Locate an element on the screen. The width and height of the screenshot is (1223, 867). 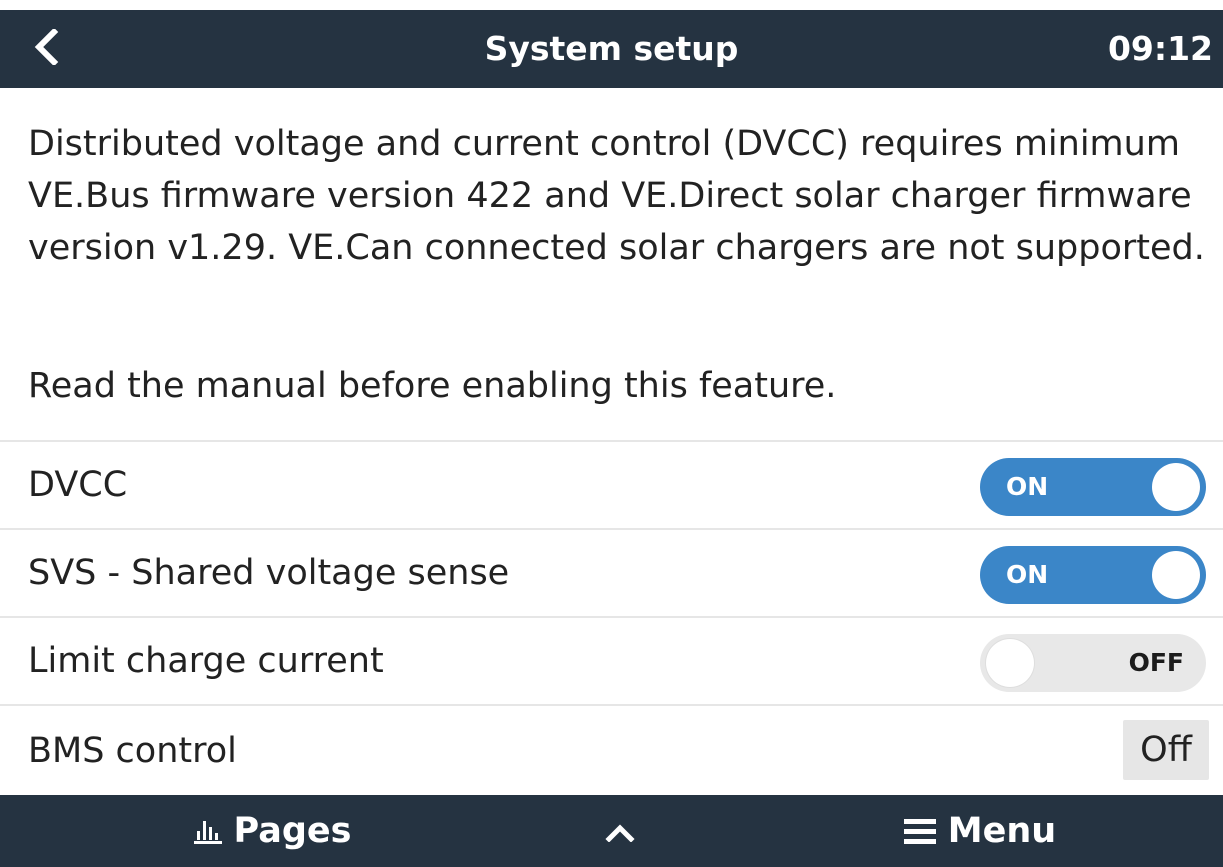
toggle-state-text: OFF is located at coordinates (1156, 662).